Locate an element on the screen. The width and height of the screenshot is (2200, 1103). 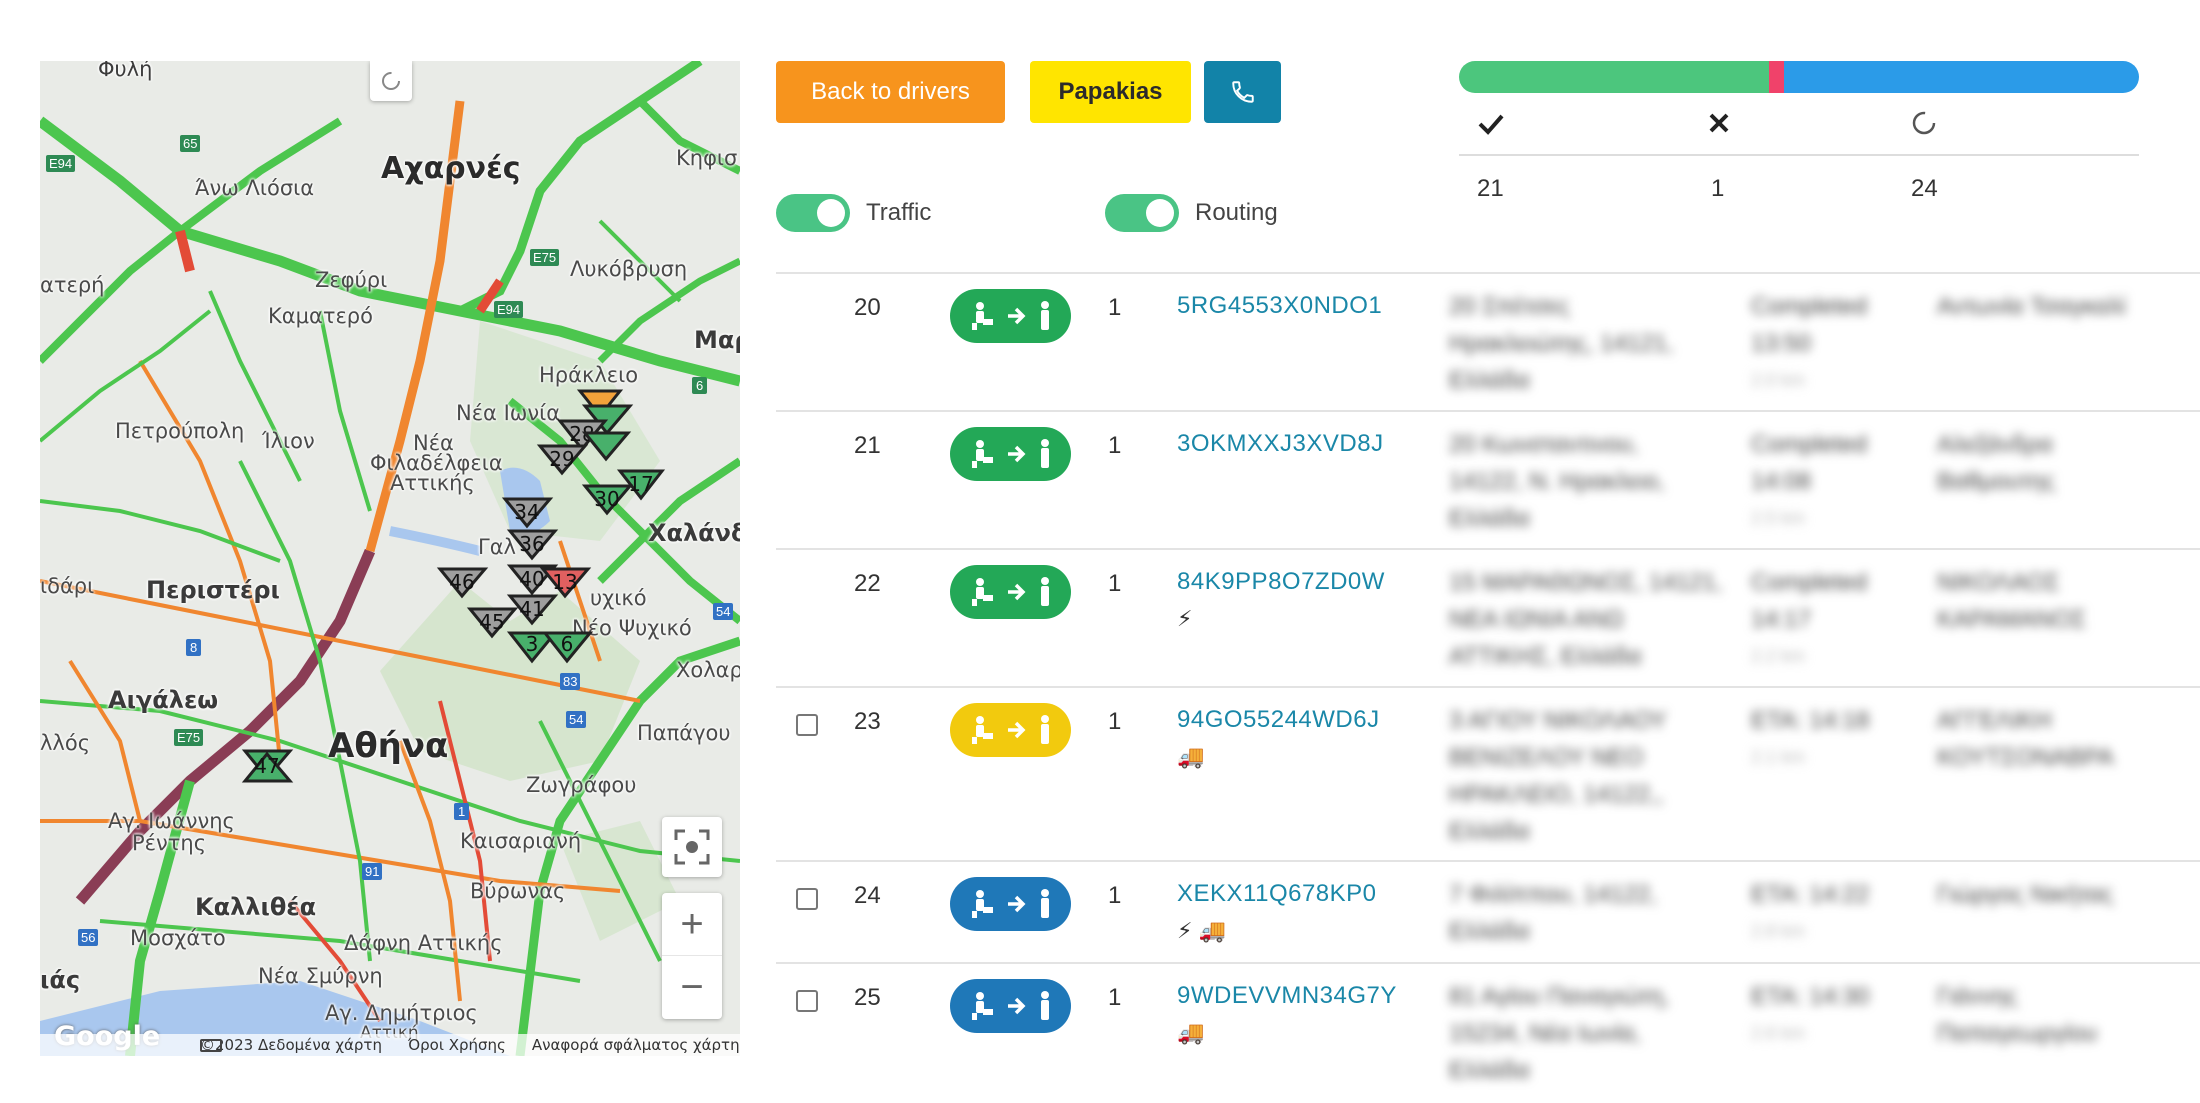
address-line: Ελλάδα is located at coordinates (1489, 518).